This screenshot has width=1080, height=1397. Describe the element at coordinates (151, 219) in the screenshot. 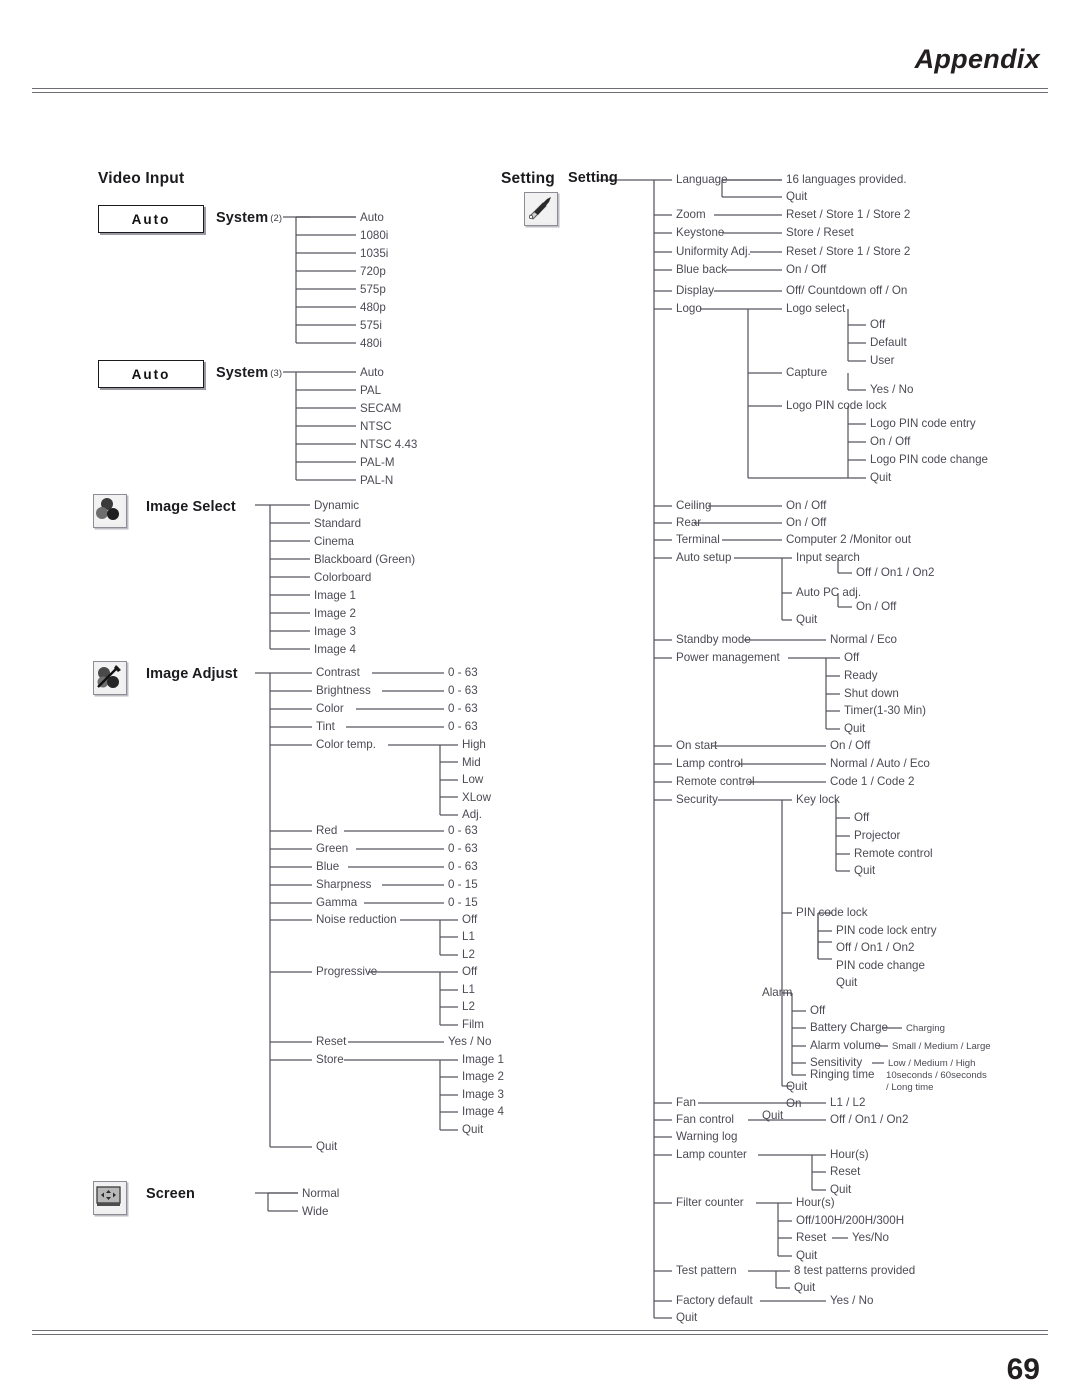

I see `system2-auto-box: Auto` at that location.